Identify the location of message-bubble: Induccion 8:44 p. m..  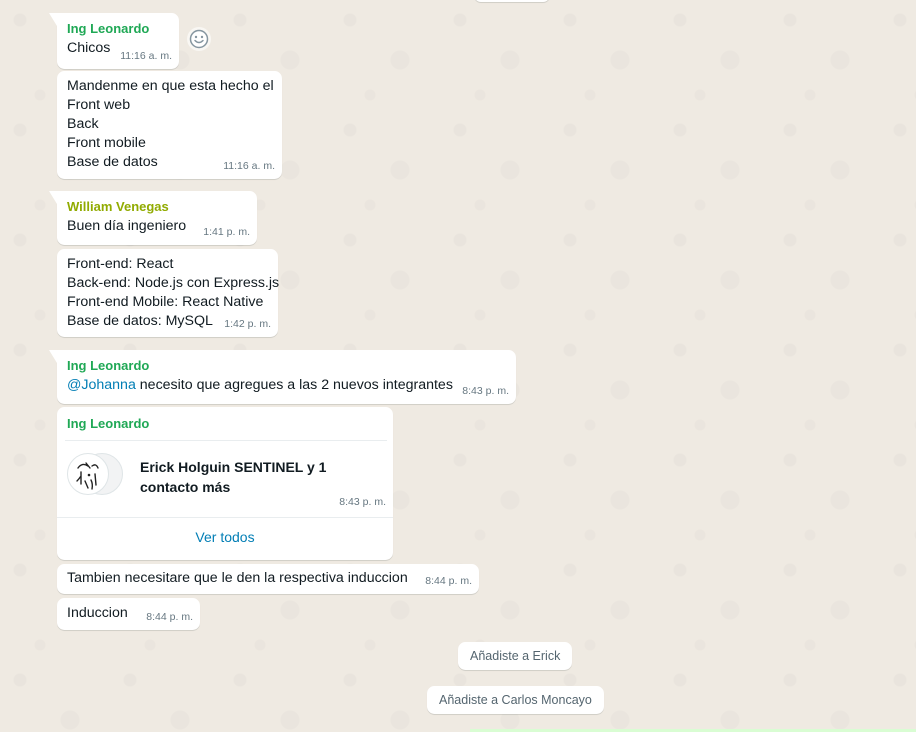
(128, 614).